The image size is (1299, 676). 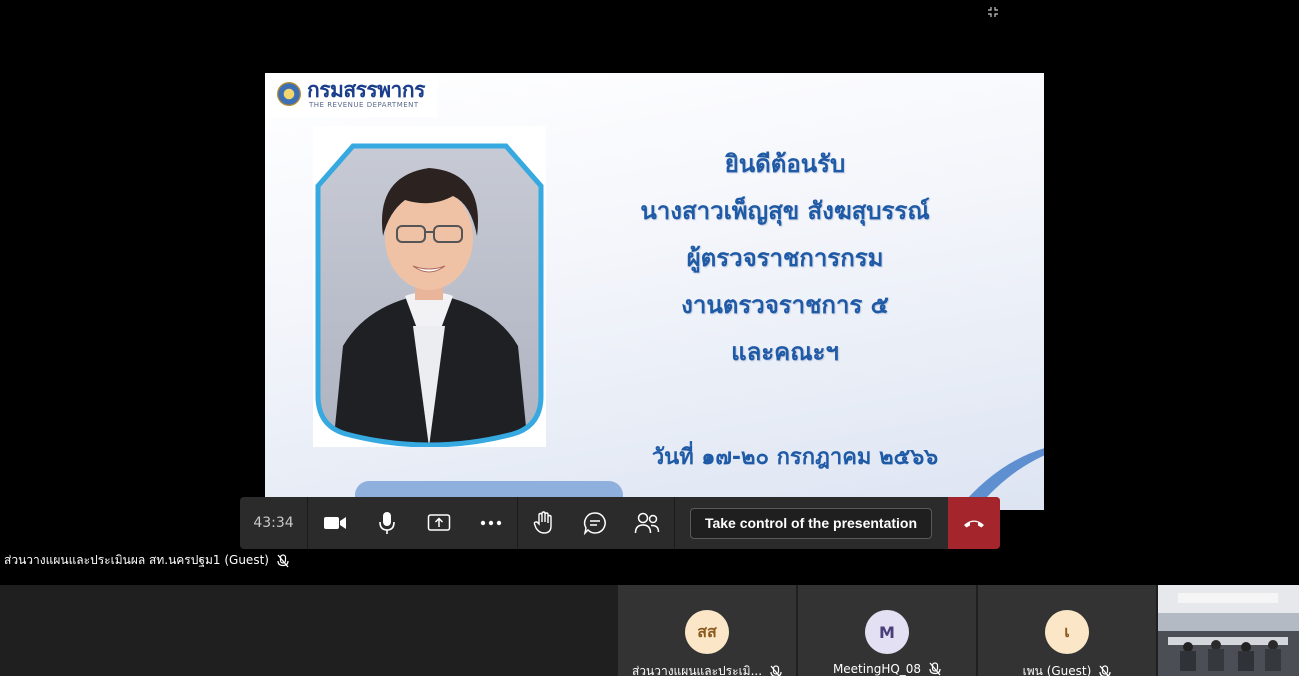 I want to click on share-screen-icon, so click(x=439, y=523).